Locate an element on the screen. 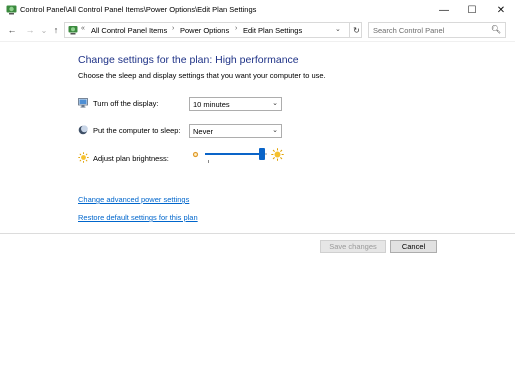 Image resolution: width=515 pixels, height=369 pixels. search-icon: 🔍︎ is located at coordinates (496, 29).